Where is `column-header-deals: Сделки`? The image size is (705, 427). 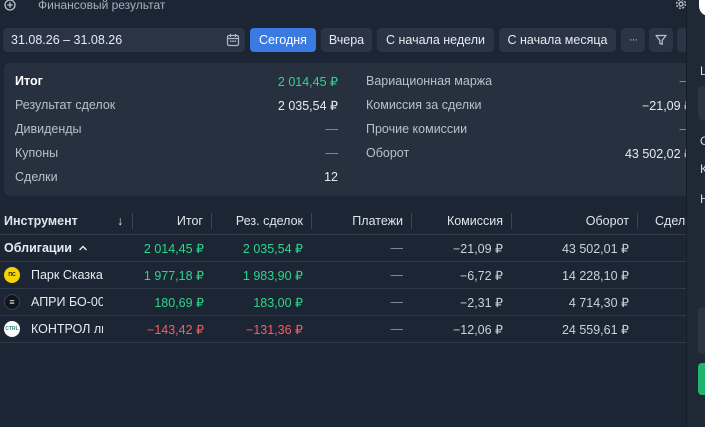
column-header-deals: Сделки is located at coordinates (670, 221).